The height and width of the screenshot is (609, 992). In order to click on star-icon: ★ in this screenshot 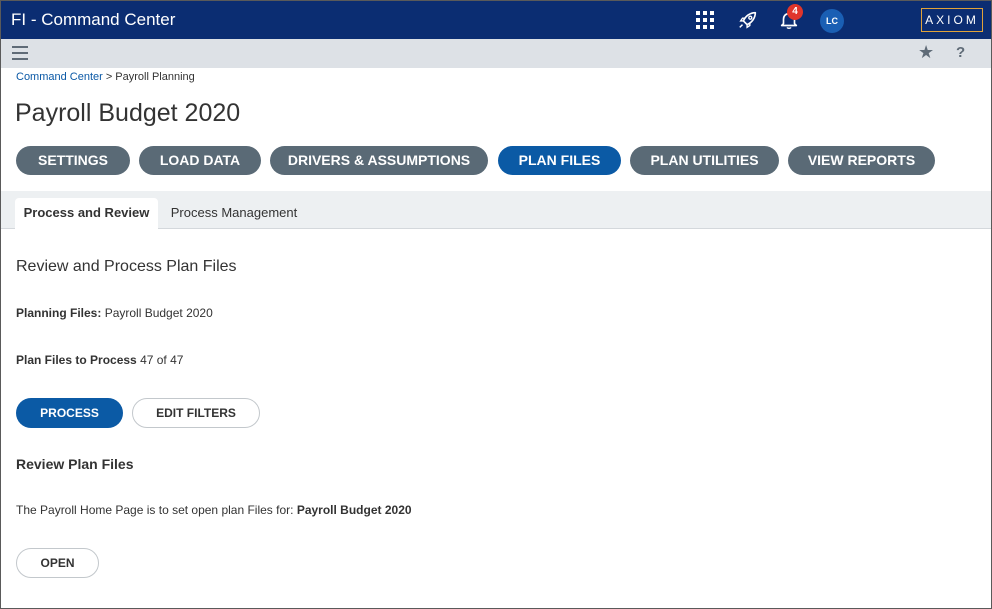, I will do `click(926, 52)`.